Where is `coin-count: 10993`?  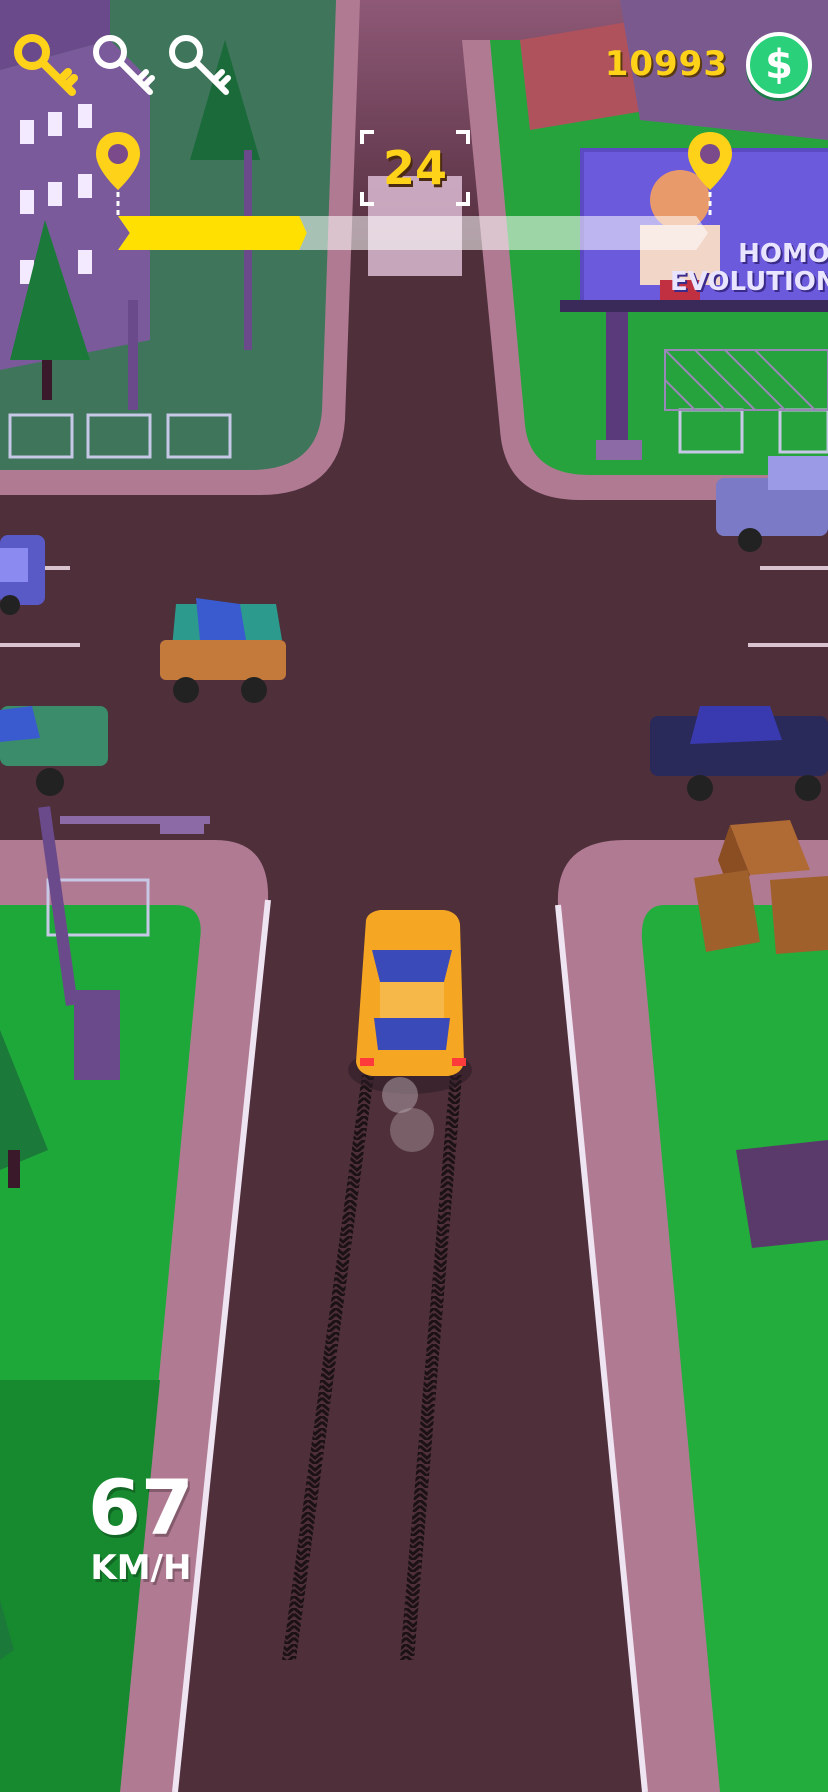
coin-count: 10993 is located at coordinates (666, 64).